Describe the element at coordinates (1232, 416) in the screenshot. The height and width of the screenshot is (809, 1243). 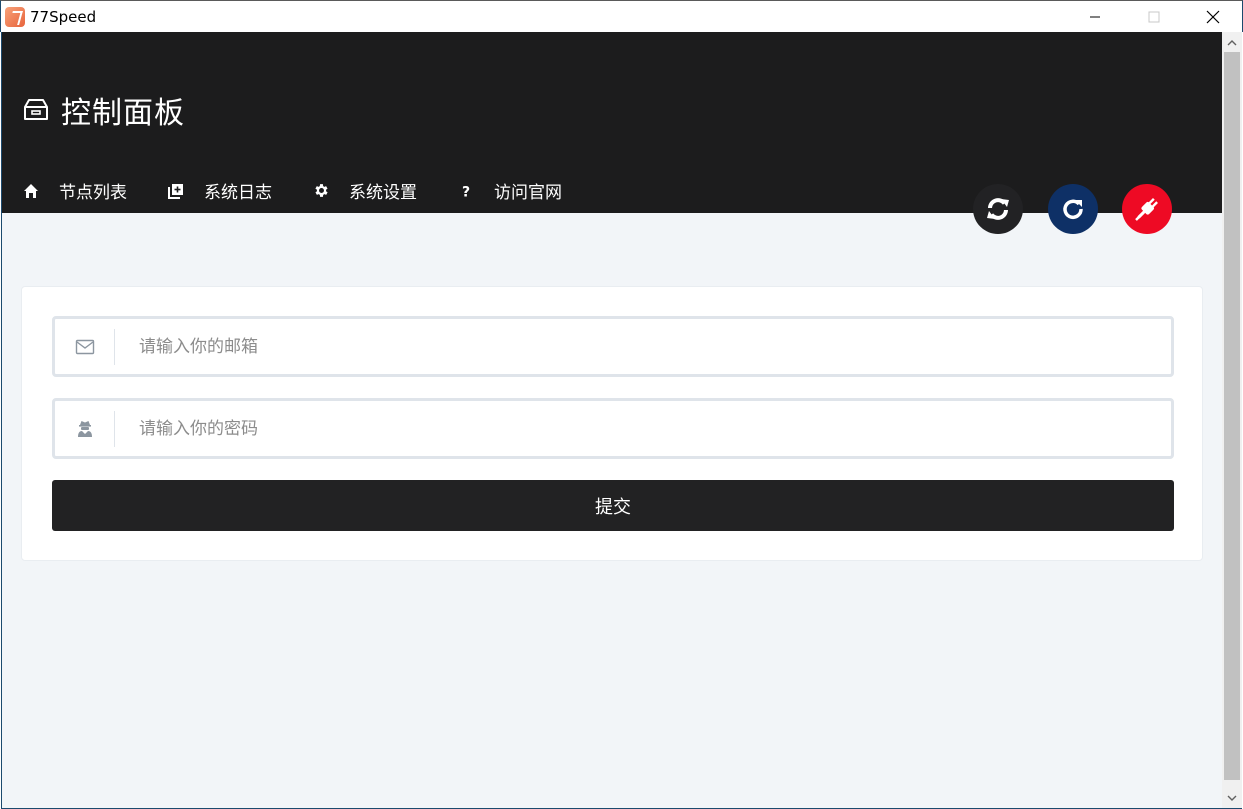
I see `scrollbar-thumb` at that location.